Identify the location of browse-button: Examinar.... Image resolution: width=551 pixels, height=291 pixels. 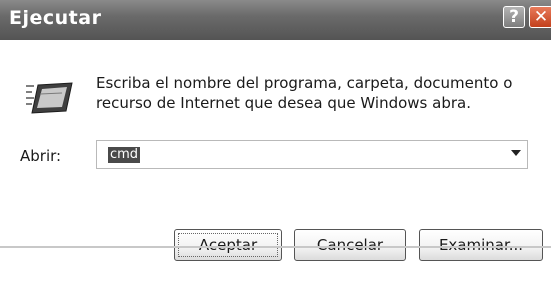
(481, 245).